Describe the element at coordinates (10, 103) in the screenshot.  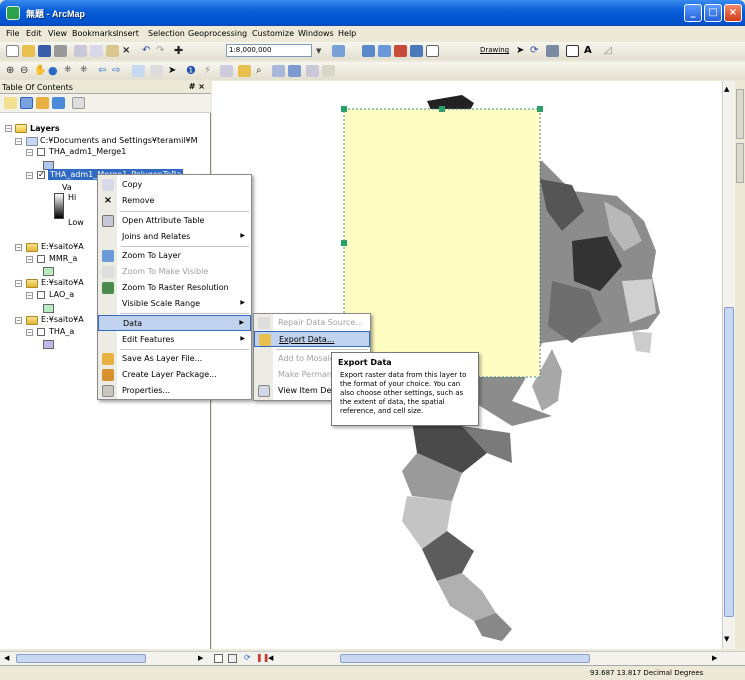
I see `list-by-drawing-order-icon` at that location.